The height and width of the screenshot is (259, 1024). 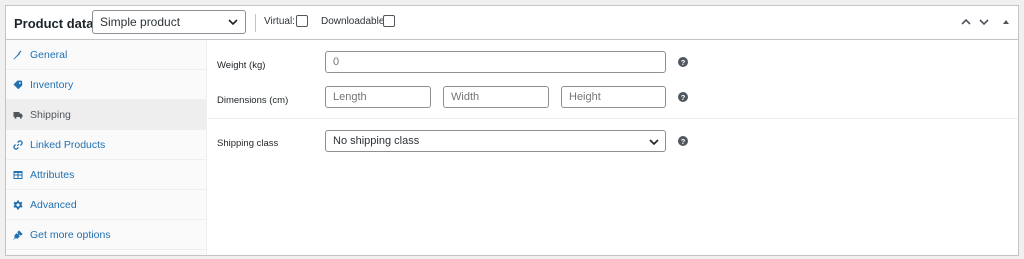 What do you see at coordinates (496, 97) in the screenshot?
I see `width-input` at bounding box center [496, 97].